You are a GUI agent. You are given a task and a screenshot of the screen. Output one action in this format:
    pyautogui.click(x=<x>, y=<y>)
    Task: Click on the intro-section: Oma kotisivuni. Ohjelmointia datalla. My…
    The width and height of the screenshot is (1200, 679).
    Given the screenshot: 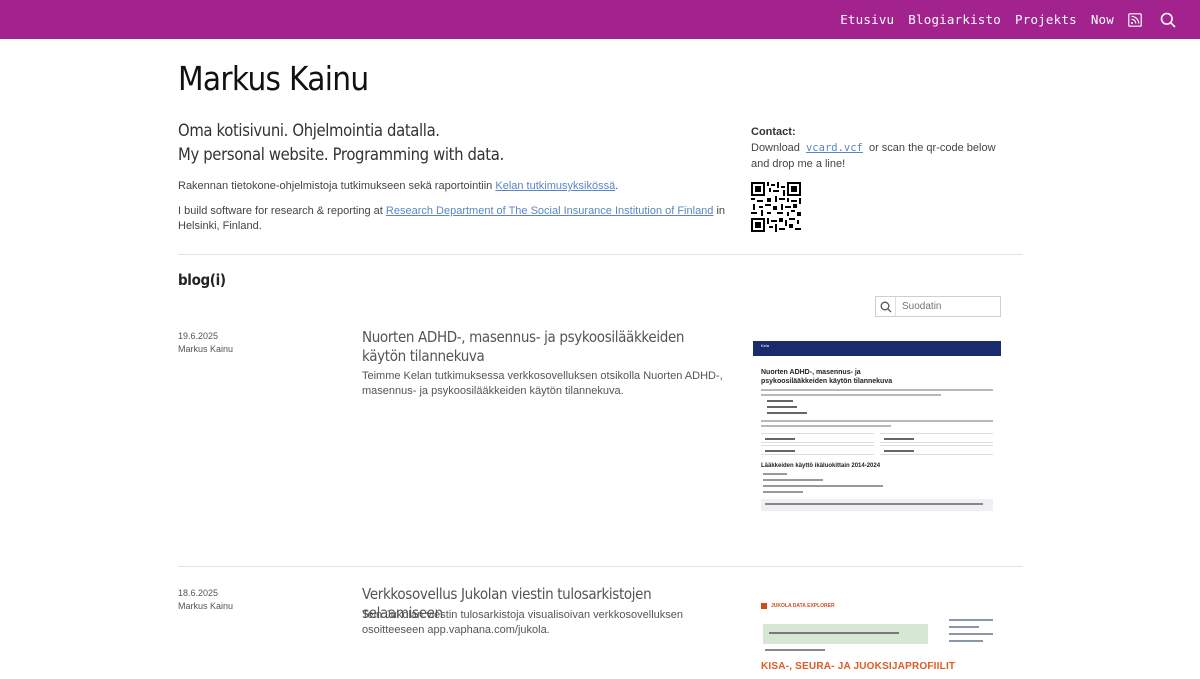 What is the action you would take?
    pyautogui.click(x=458, y=176)
    